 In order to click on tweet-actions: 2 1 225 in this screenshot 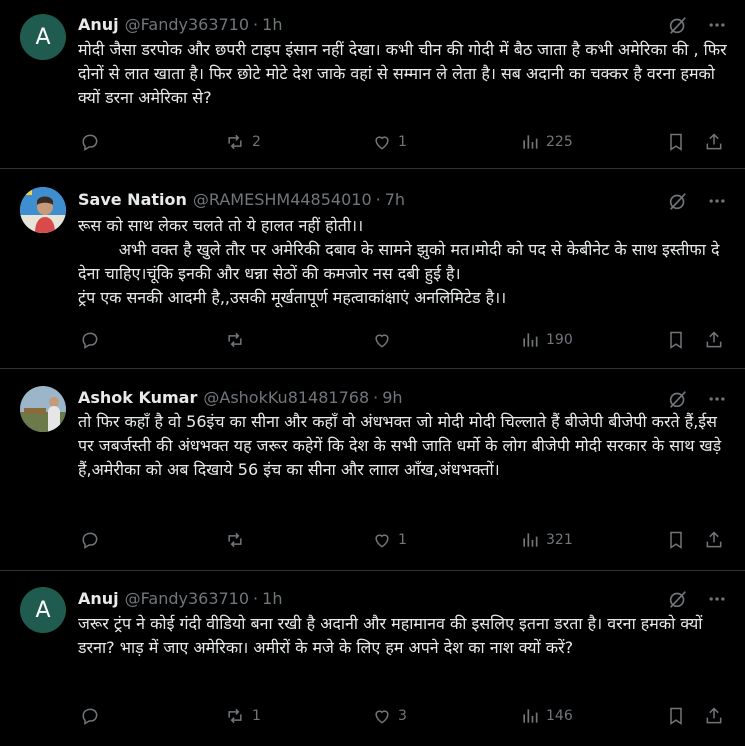, I will do `click(404, 144)`.